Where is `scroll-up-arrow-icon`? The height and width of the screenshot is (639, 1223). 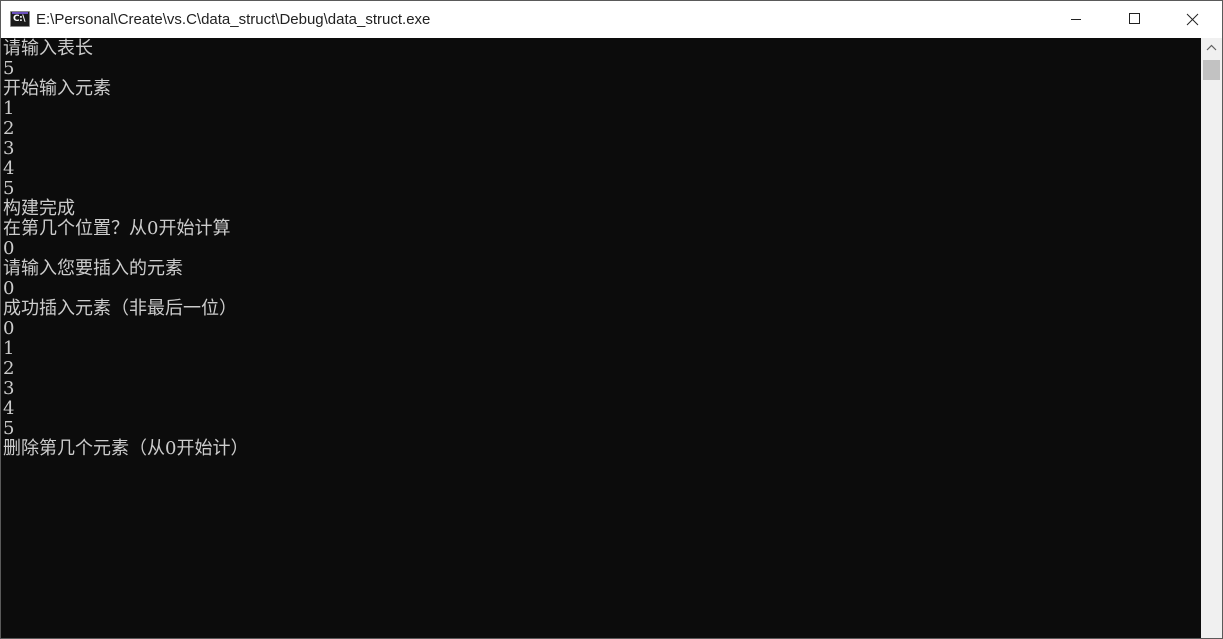
scroll-up-arrow-icon is located at coordinates (1211, 47).